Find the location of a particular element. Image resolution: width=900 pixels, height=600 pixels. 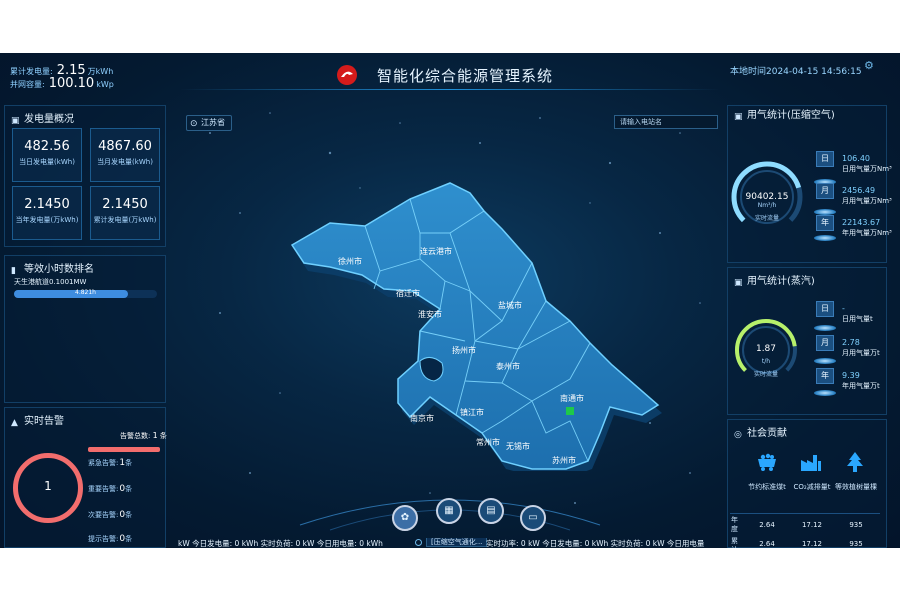

kpi-cumulative-generation: 2.1450 累计发电量(万kWh) is located at coordinates (125, 213).